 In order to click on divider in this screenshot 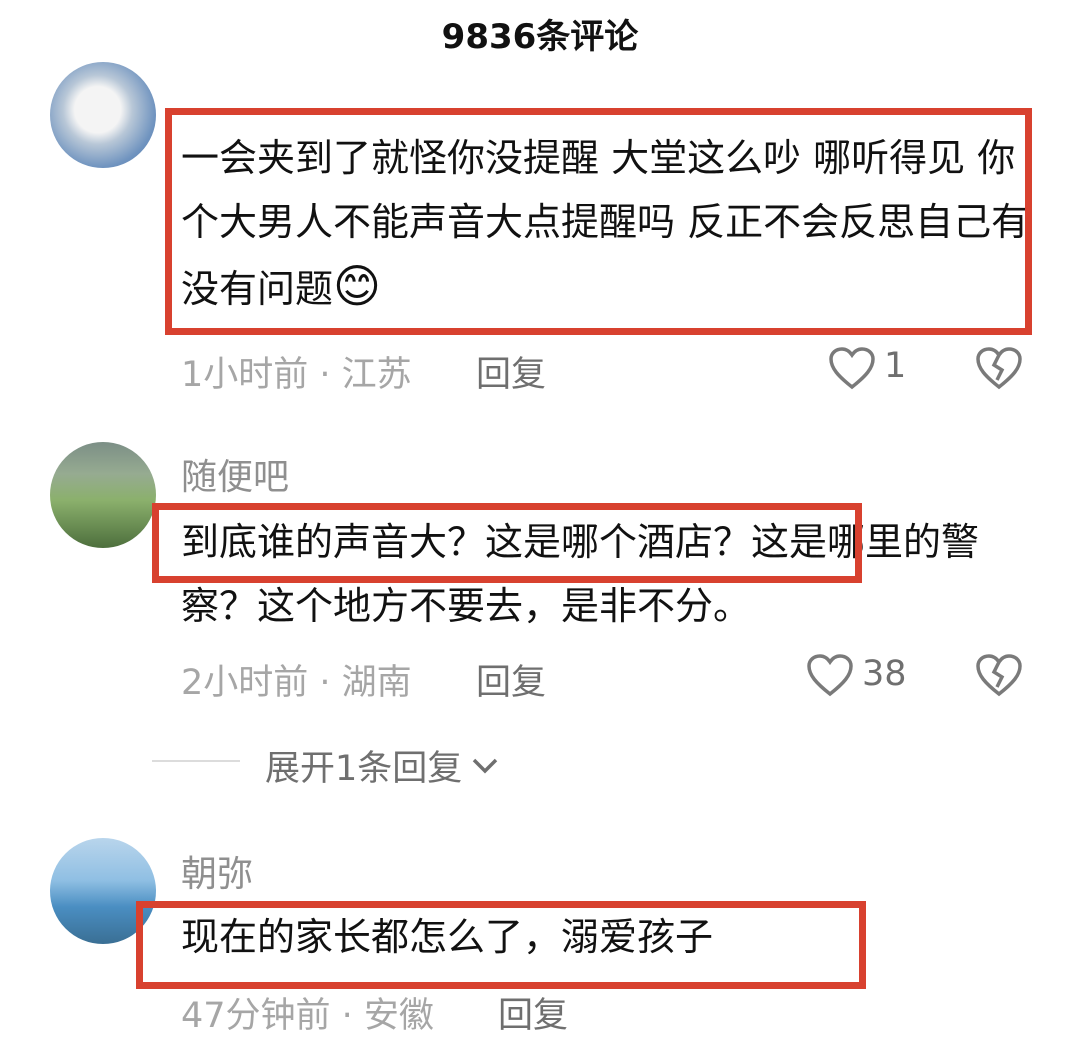, I will do `click(196, 761)`.